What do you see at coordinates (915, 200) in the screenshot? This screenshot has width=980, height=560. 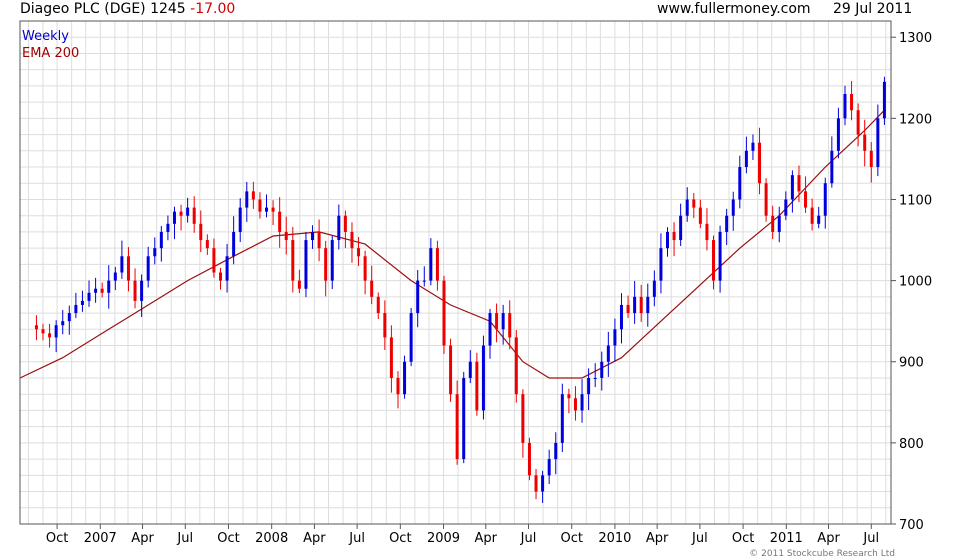 I see `y-tick-label: 1100` at bounding box center [915, 200].